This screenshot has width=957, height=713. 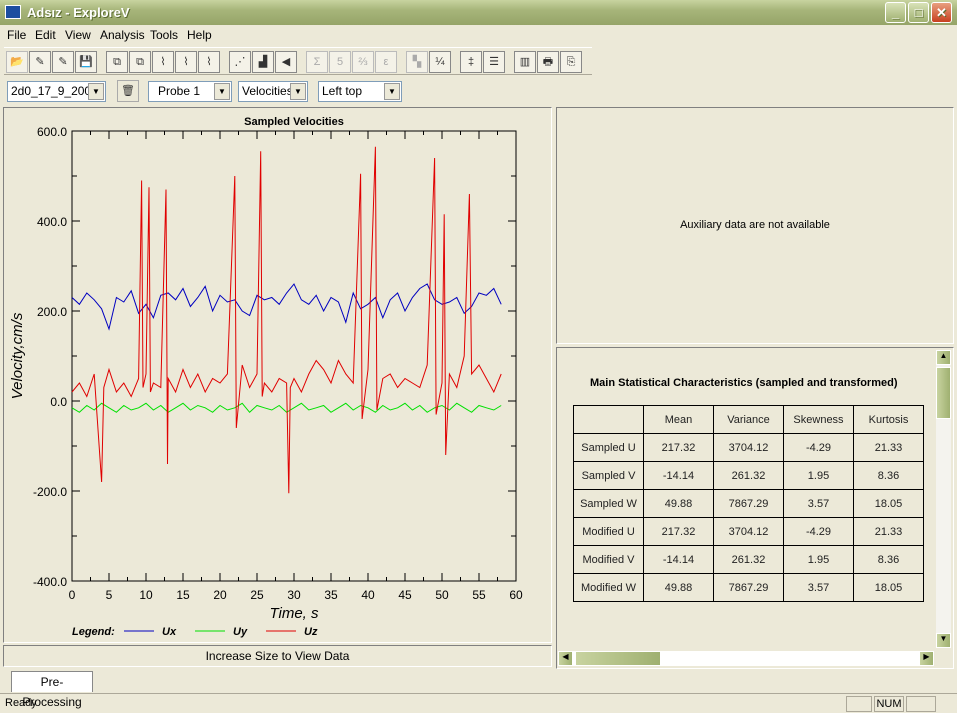 I want to click on menu-view: View, so click(x=78, y=35).